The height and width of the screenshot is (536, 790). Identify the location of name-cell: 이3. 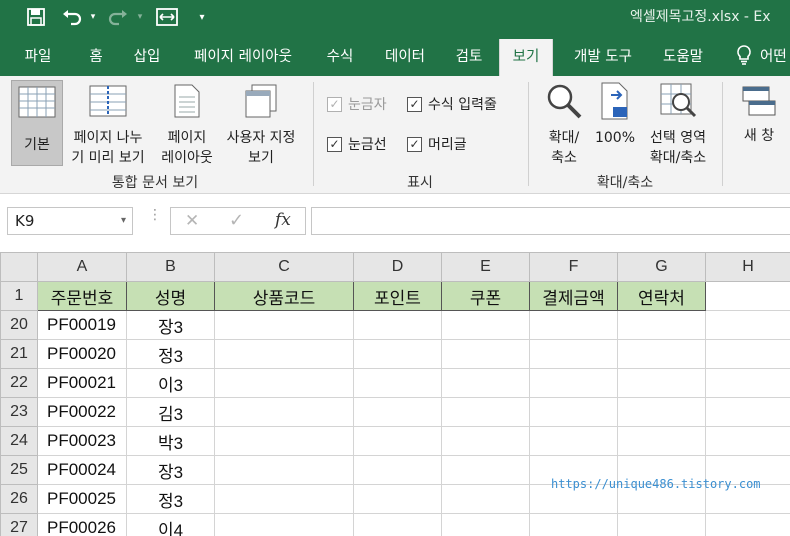
(170, 383).